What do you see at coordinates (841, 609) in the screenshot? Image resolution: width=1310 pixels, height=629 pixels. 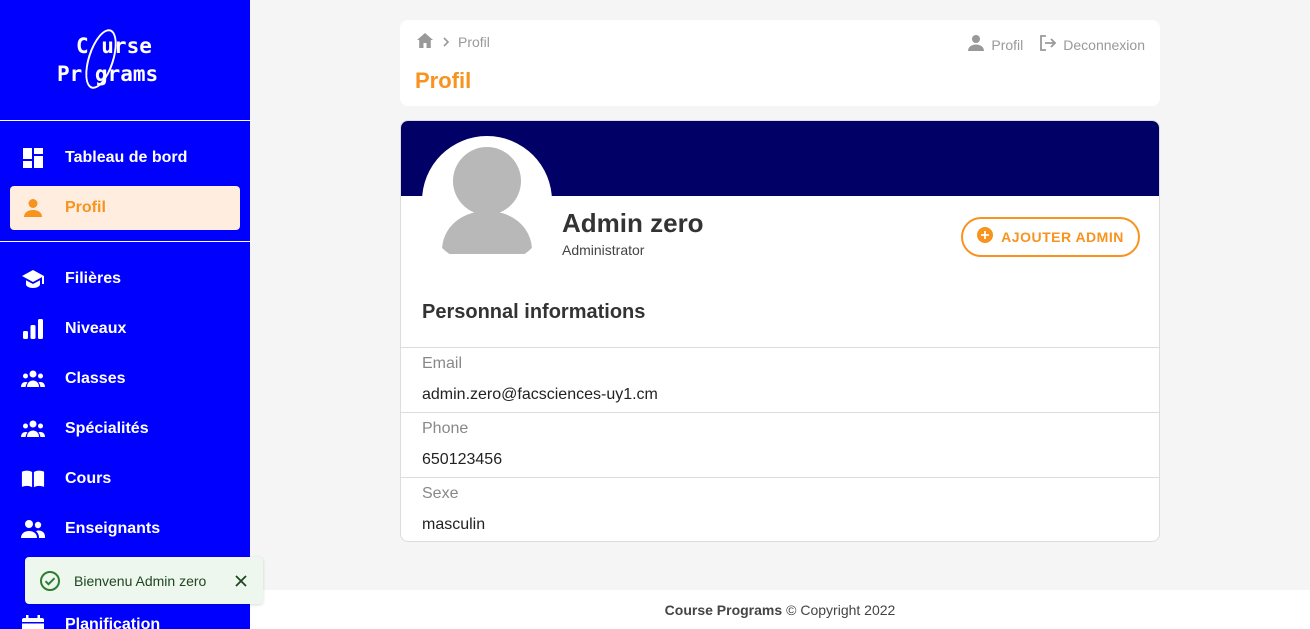 I see `footer-copyright: © Copyright 2022` at bounding box center [841, 609].